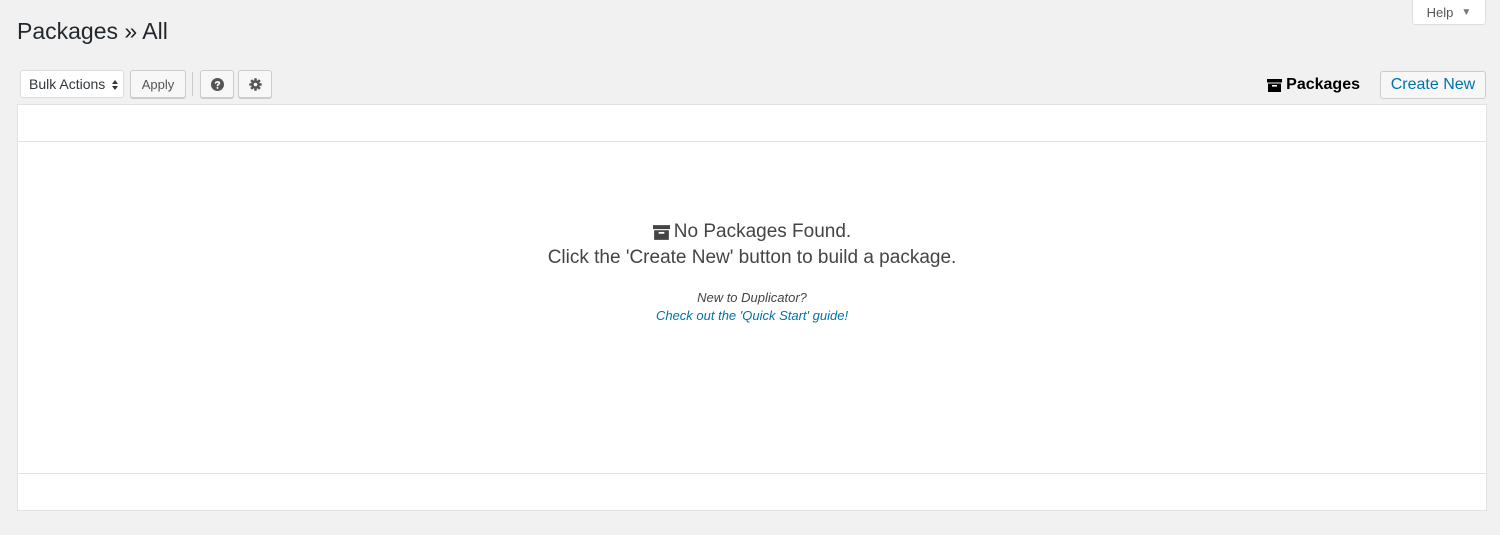  Describe the element at coordinates (192, 84) in the screenshot. I see `toolbar-divider` at that location.